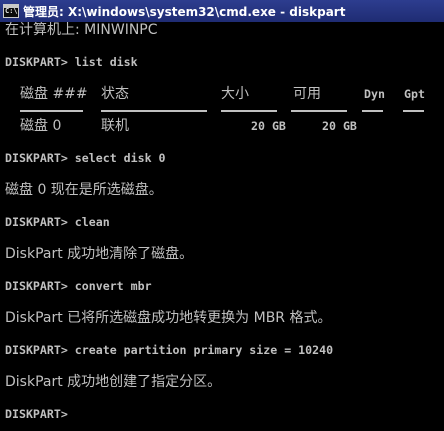 This screenshot has width=444, height=431. I want to click on col-dyn-header: Dyn, so click(374, 94).